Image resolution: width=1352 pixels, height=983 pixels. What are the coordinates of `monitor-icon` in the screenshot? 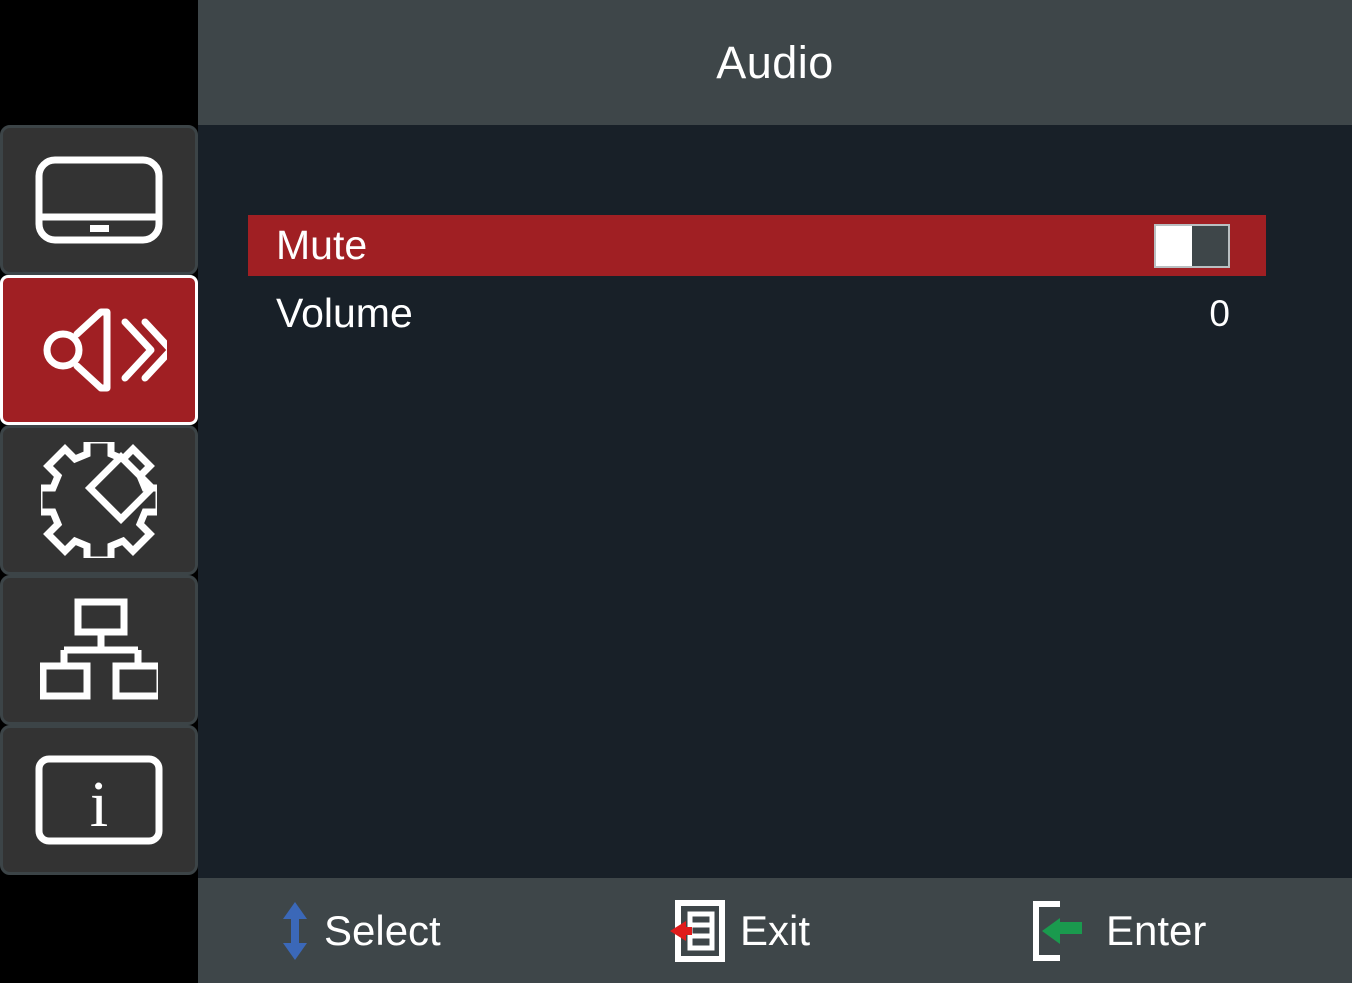 It's located at (99, 200).